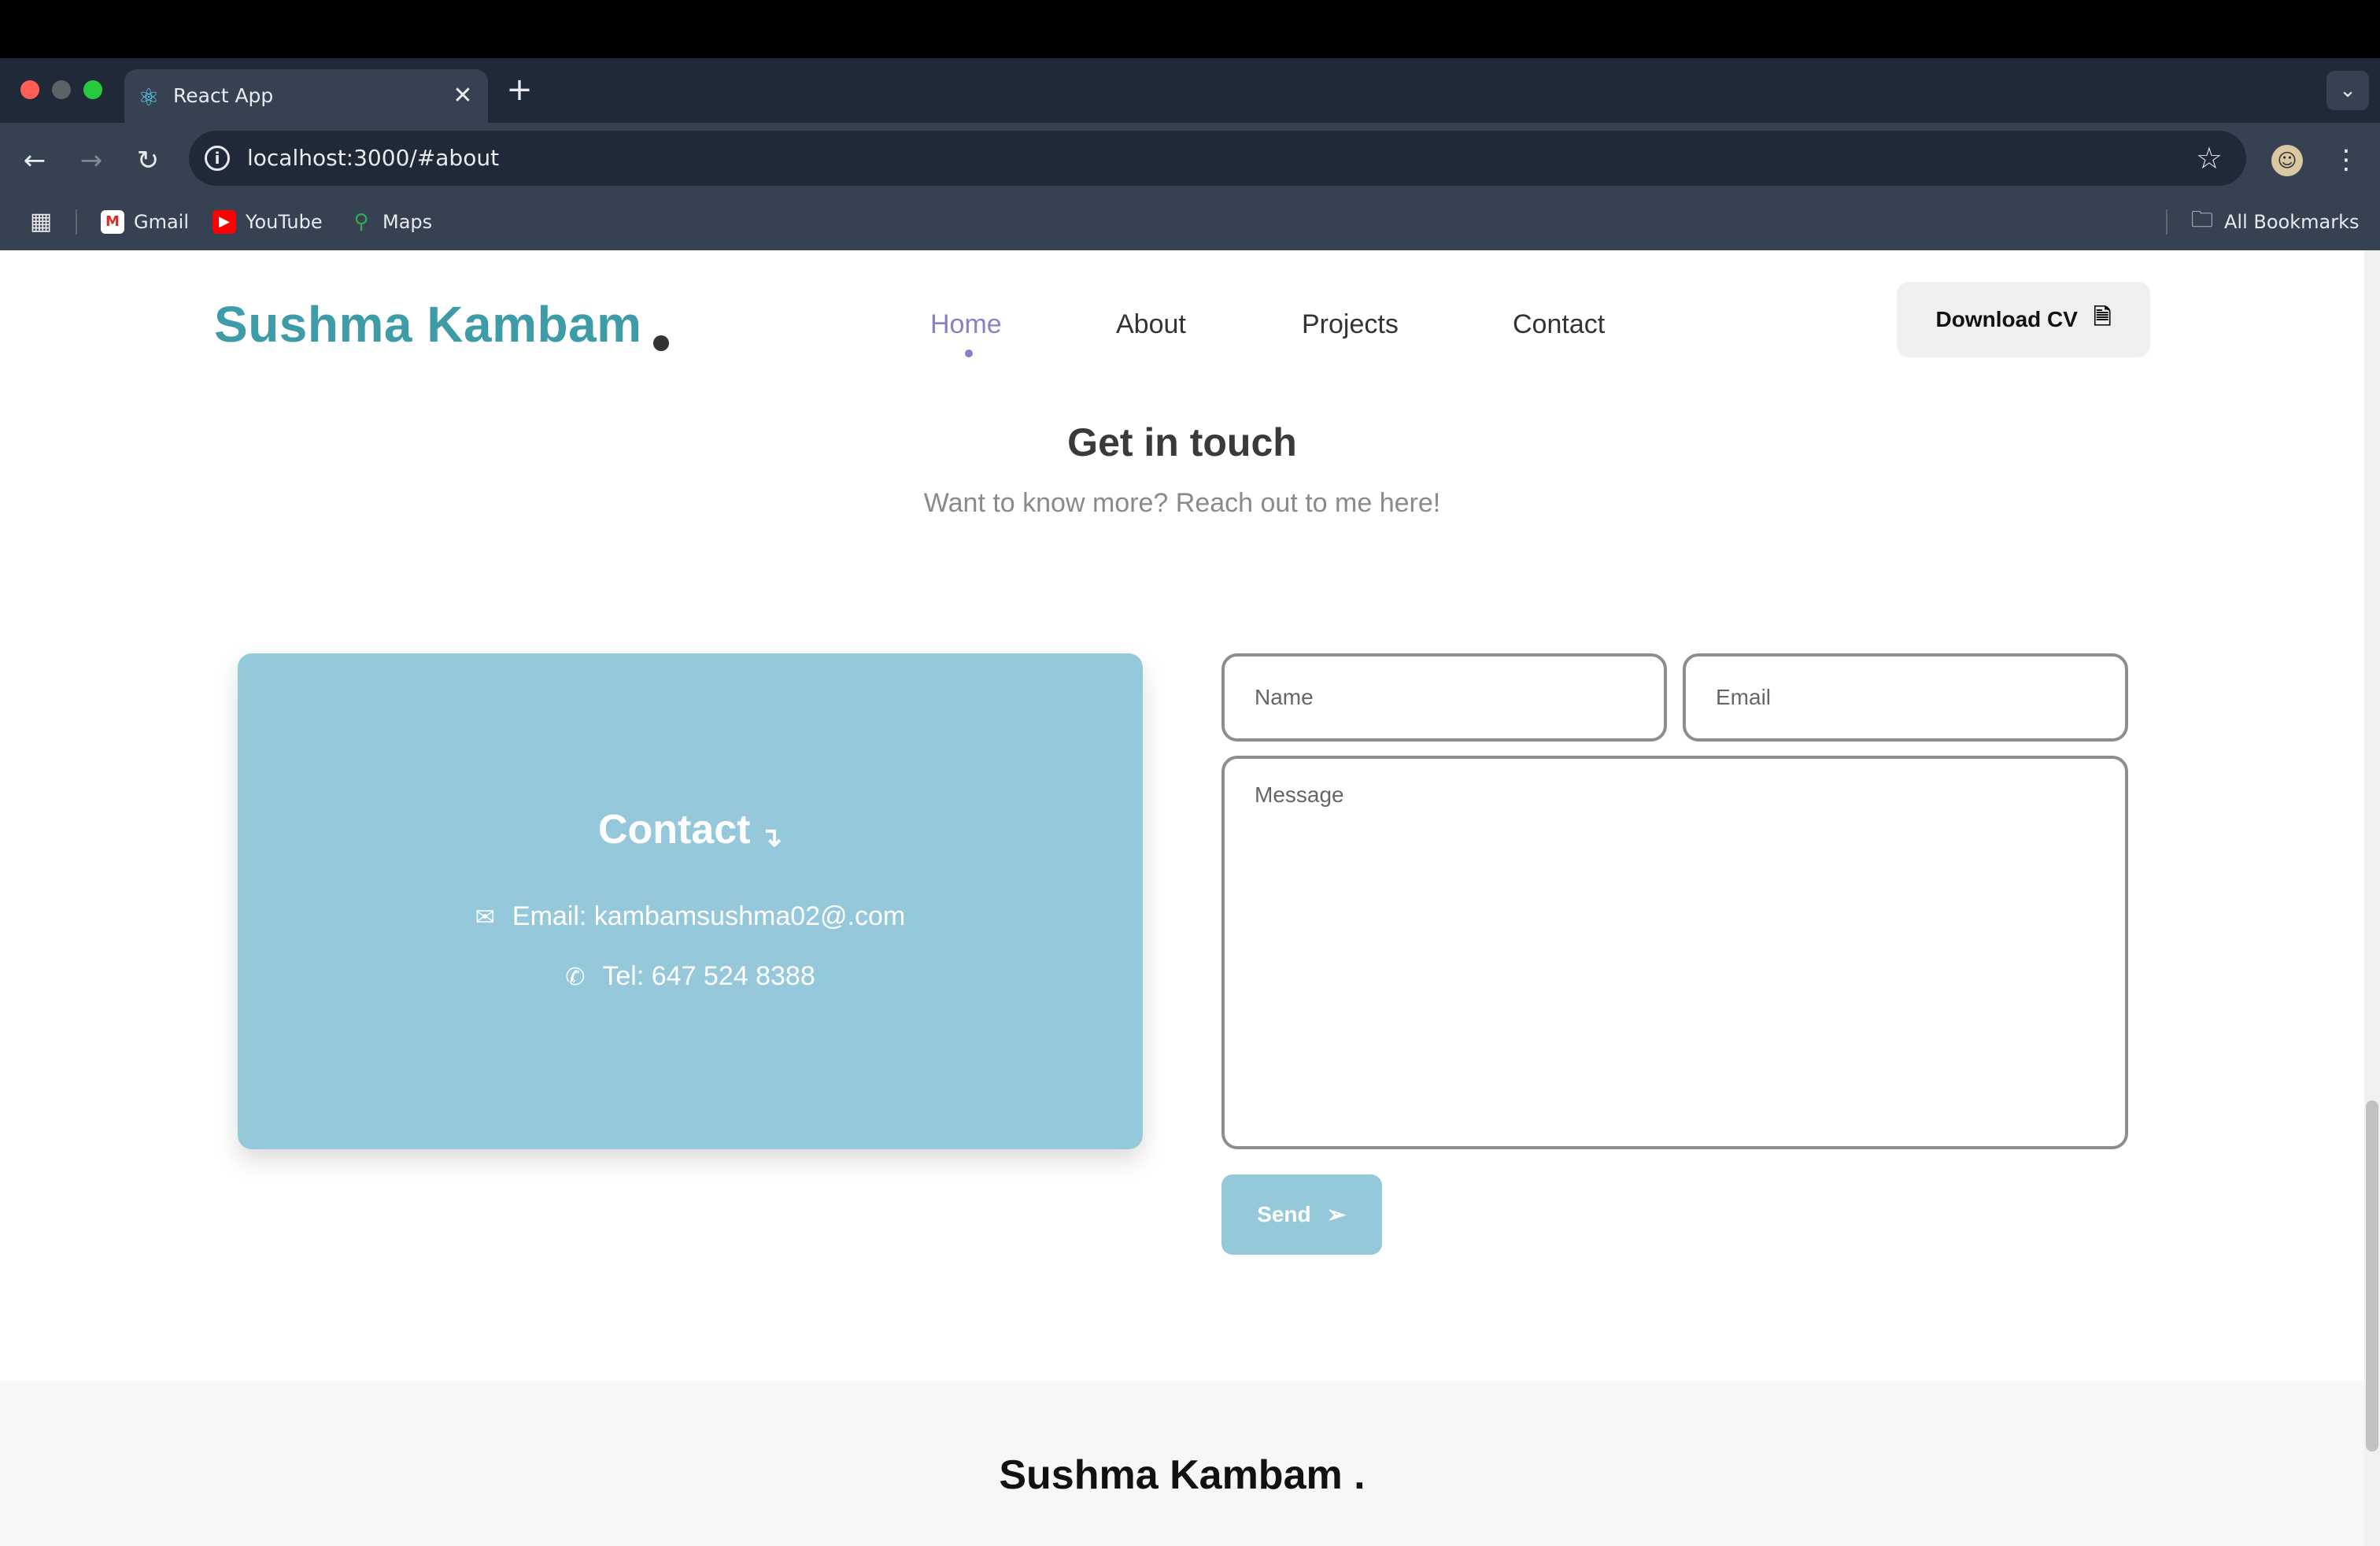  I want to click on section-heading: Get in touch, so click(1182, 442).